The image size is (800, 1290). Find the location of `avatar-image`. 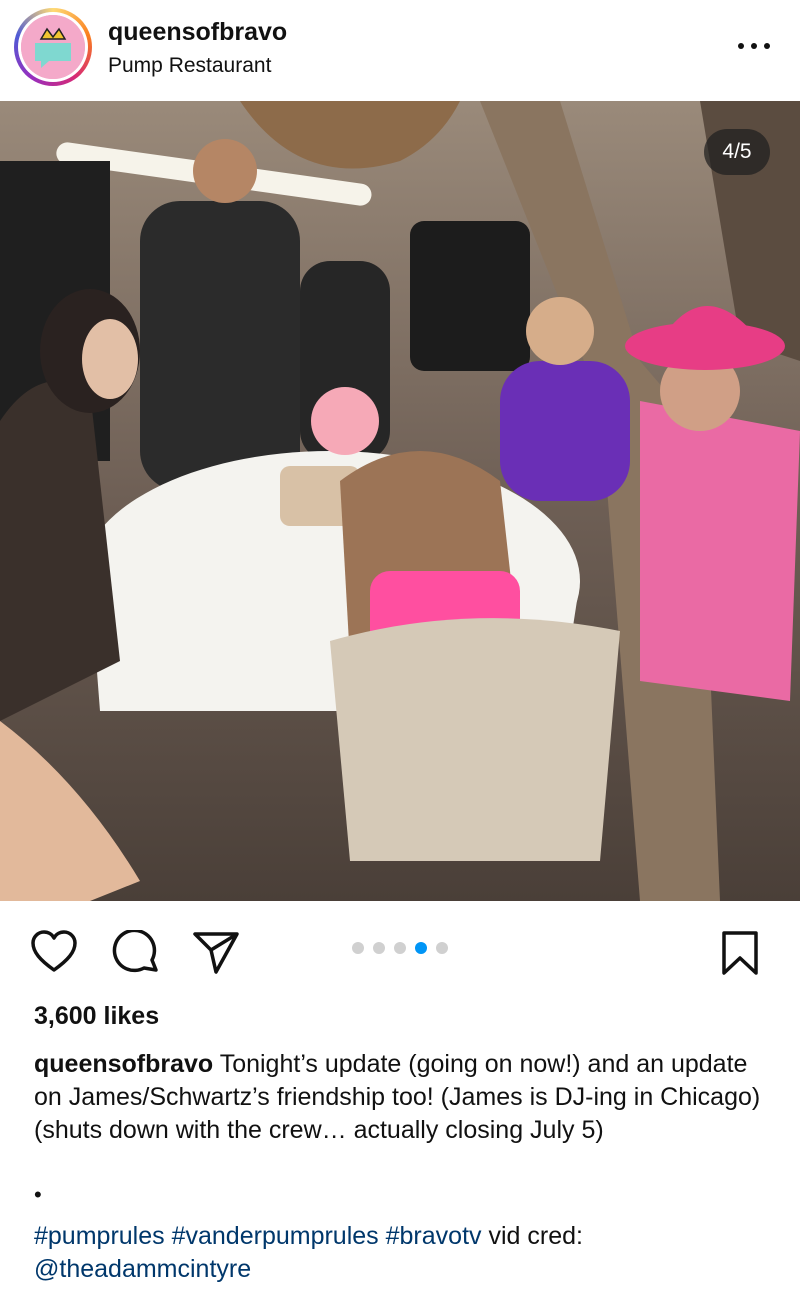

avatar-image is located at coordinates (53, 47).